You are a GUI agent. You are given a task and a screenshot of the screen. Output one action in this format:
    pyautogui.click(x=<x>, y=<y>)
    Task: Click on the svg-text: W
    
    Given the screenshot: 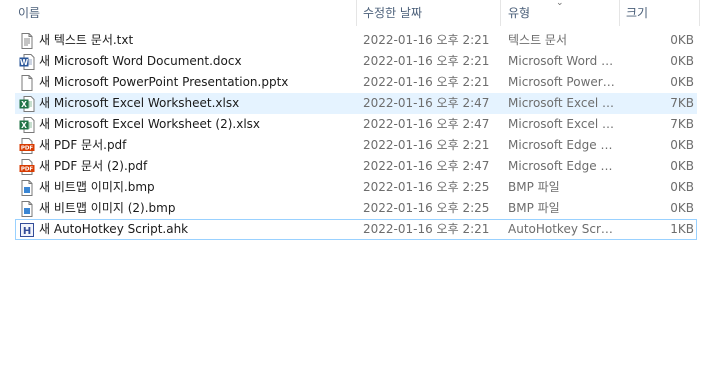 What is the action you would take?
    pyautogui.click(x=24, y=62)
    